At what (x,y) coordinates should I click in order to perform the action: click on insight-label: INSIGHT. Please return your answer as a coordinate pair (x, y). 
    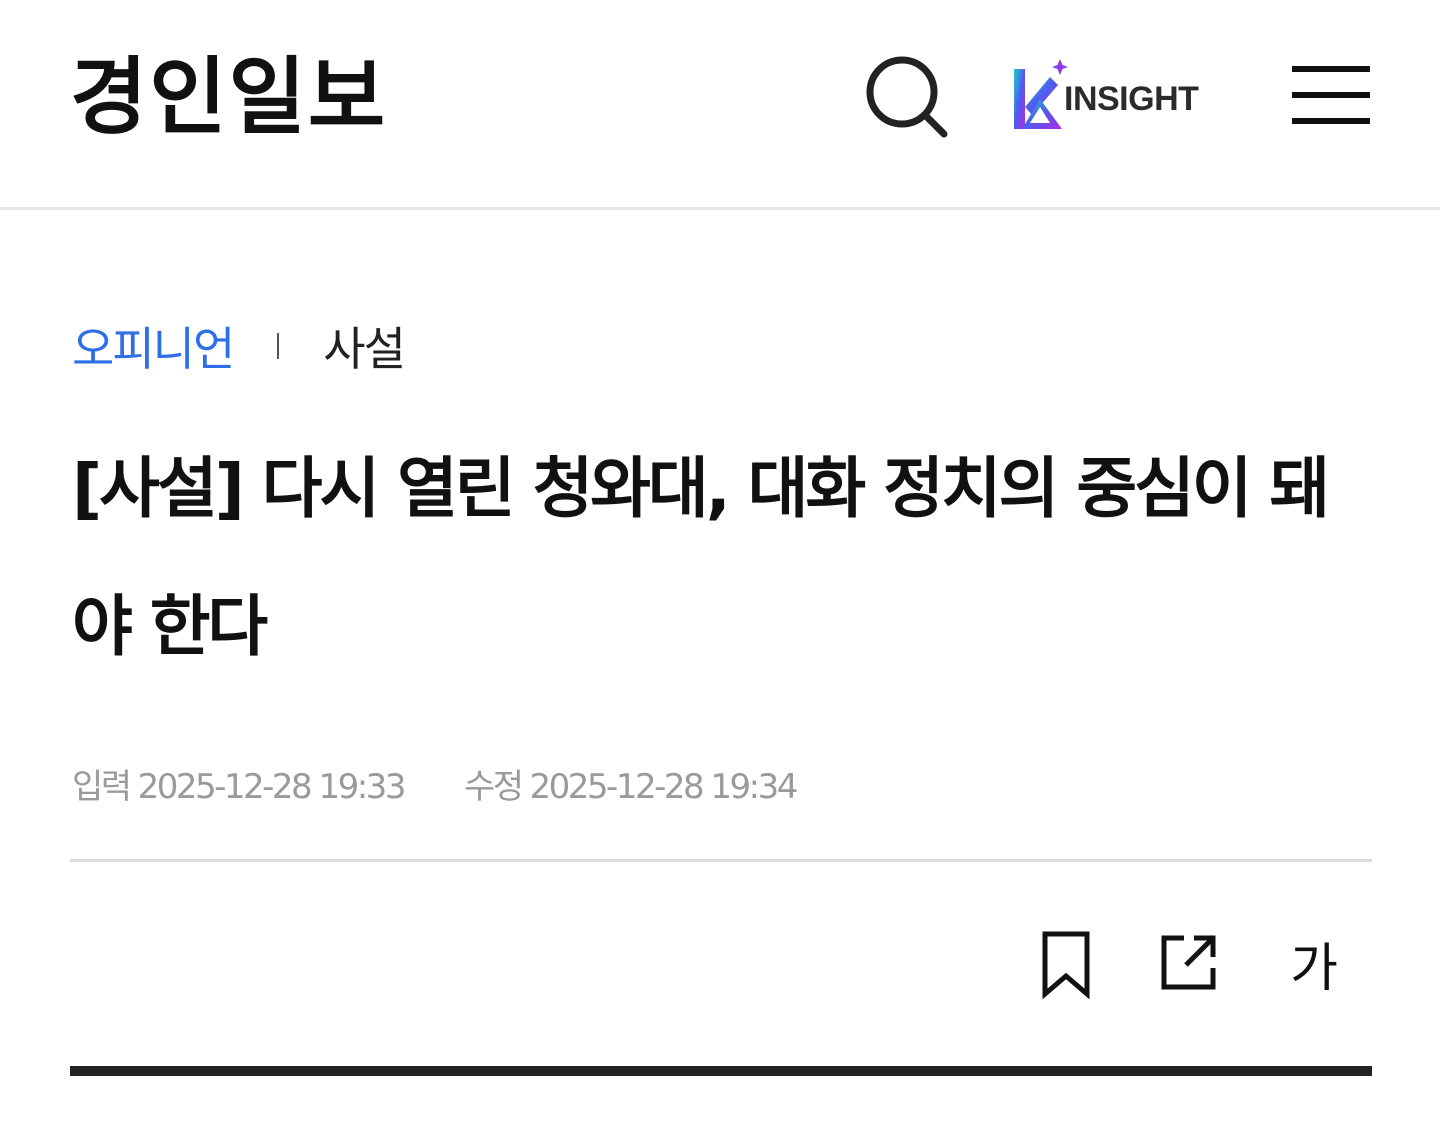
    Looking at the image, I should click on (1131, 98).